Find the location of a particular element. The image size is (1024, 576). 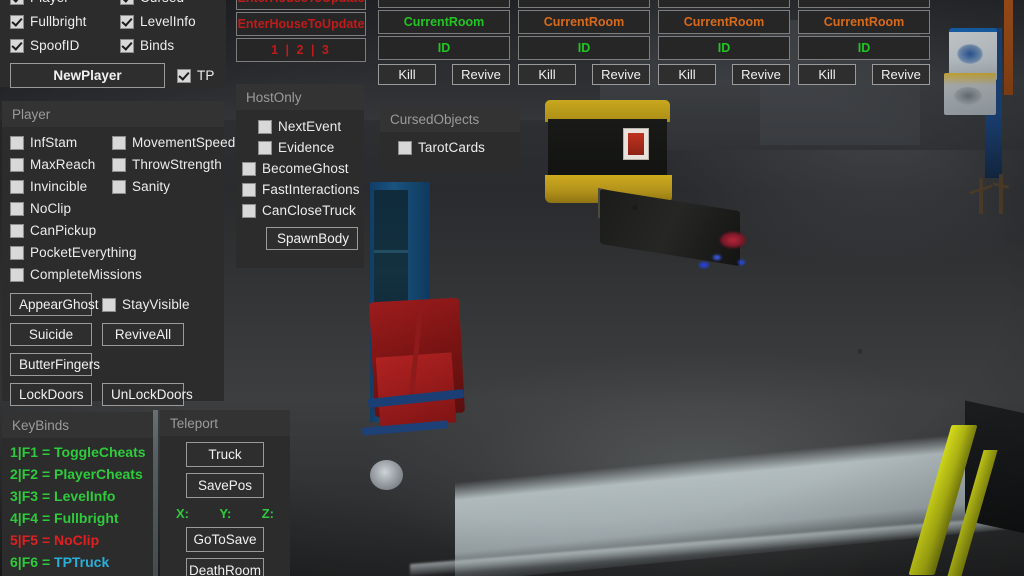

checkbox-tarotcards: TarotCards is located at coordinates (436, 147).